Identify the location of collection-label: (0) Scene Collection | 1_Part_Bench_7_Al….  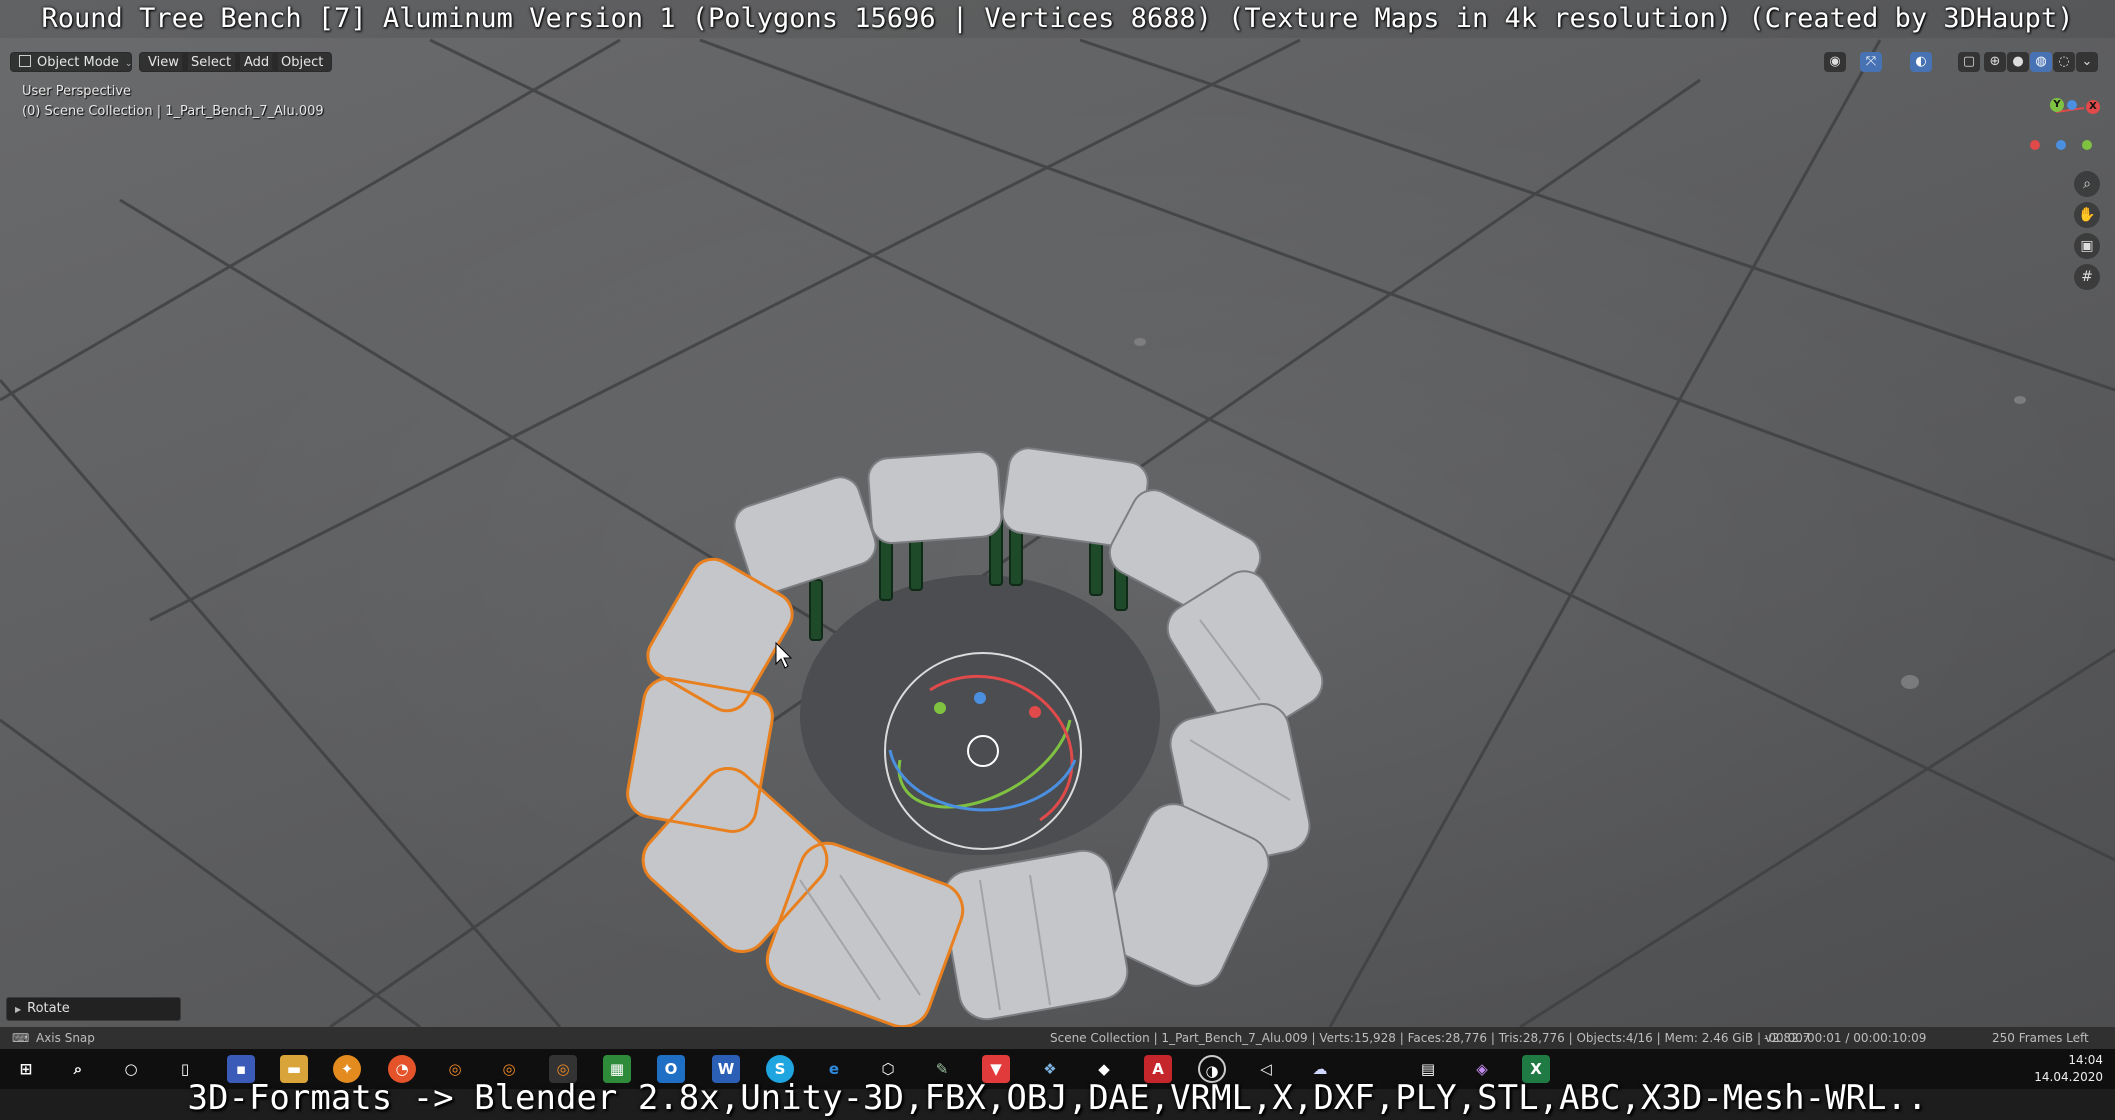
(173, 111).